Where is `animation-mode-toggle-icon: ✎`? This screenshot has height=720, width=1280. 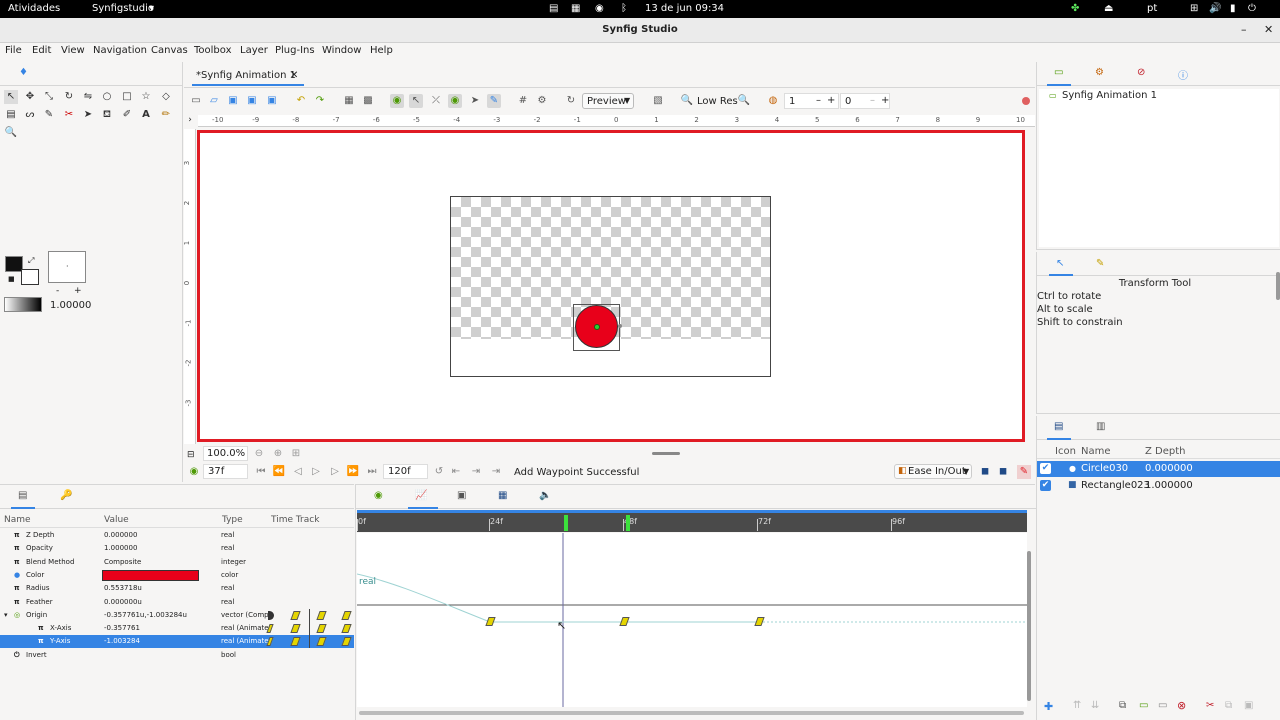 animation-mode-toggle-icon: ✎ is located at coordinates (1024, 472).